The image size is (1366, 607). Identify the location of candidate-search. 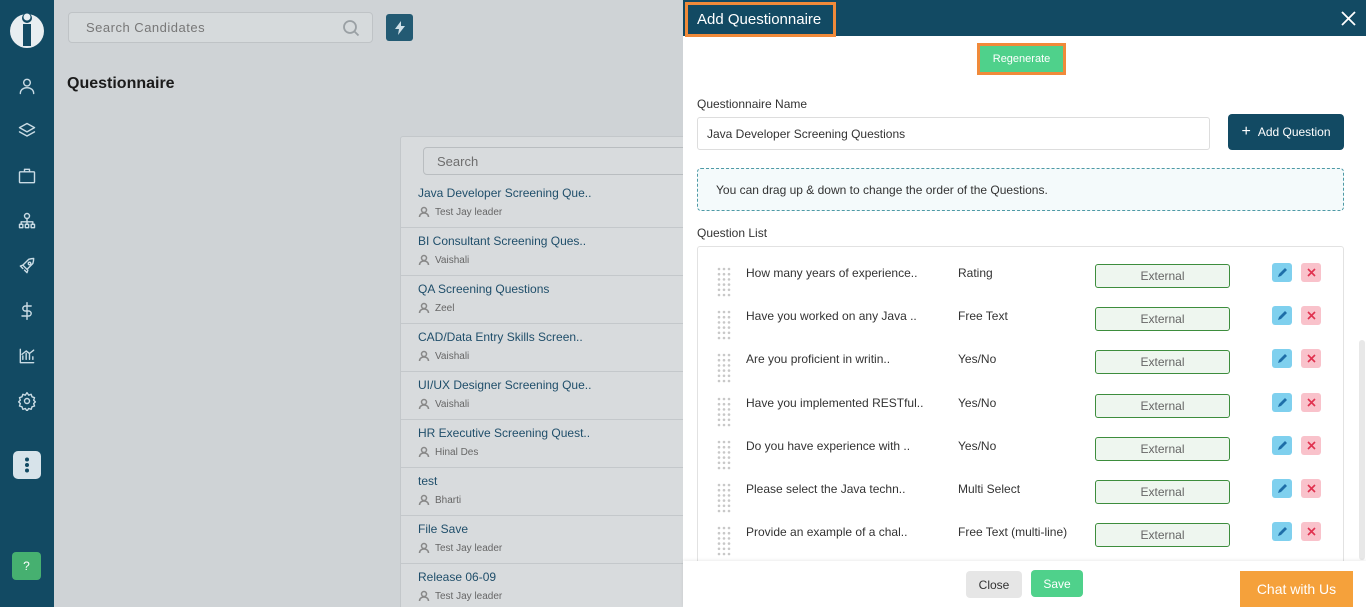
(220, 27).